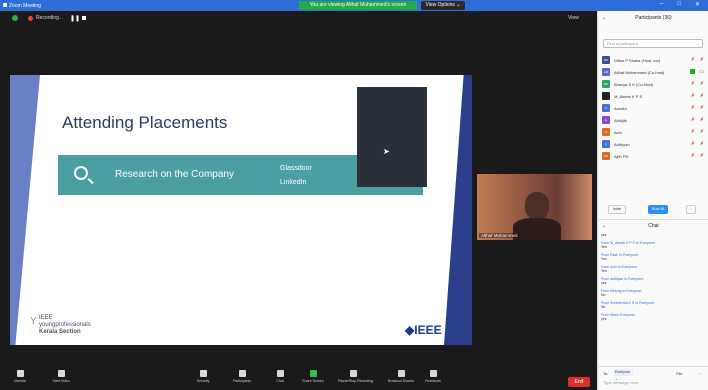  What do you see at coordinates (242, 376) in the screenshot?
I see `participants-button: Participants` at bounding box center [242, 376].